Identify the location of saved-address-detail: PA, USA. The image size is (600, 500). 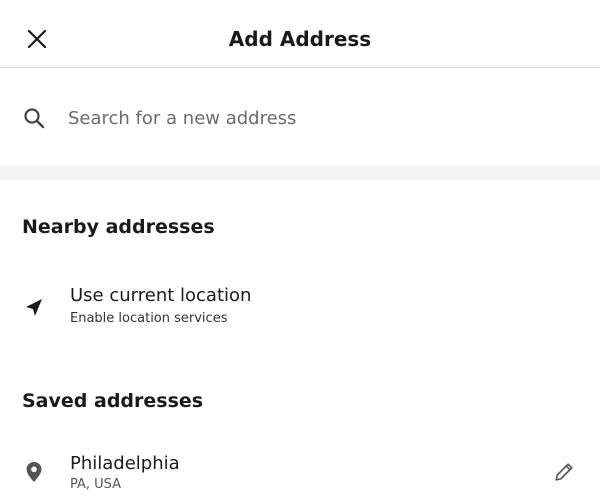
(96, 484).